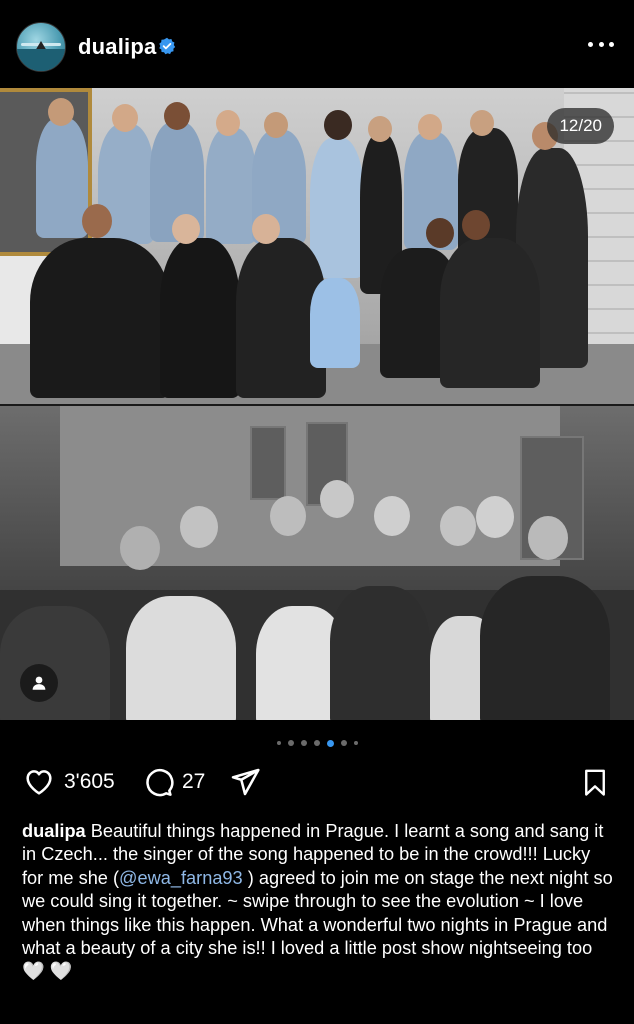 The image size is (634, 1024). I want to click on user-tag-icon, so click(39, 683).